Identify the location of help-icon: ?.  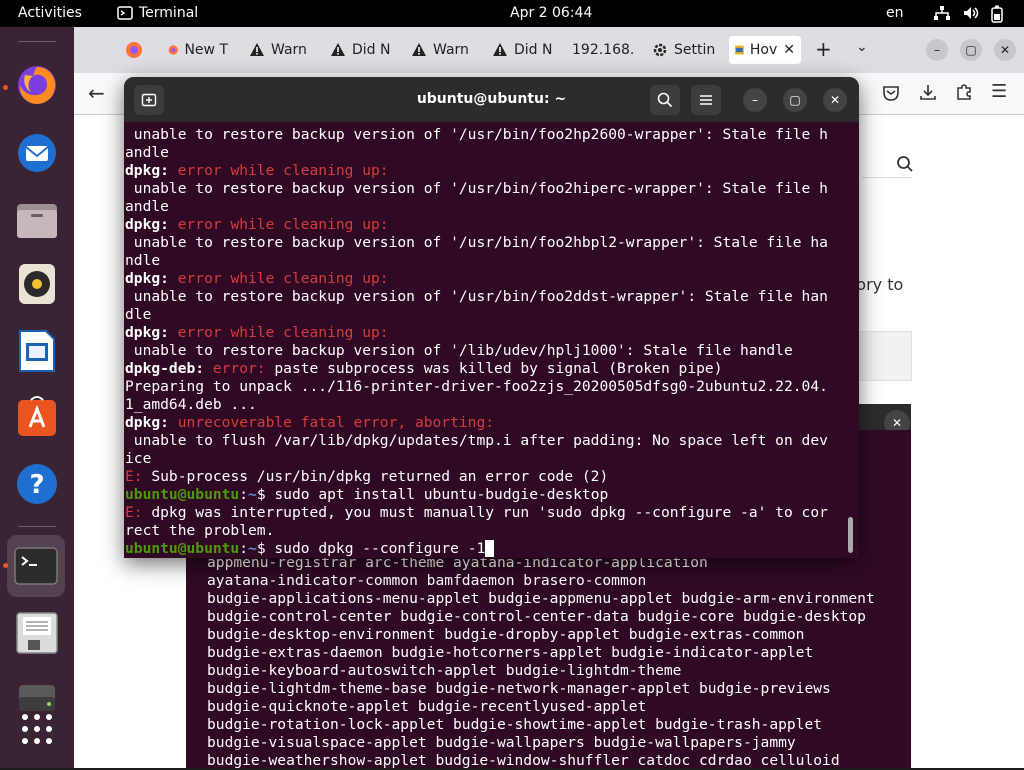
(37, 484).